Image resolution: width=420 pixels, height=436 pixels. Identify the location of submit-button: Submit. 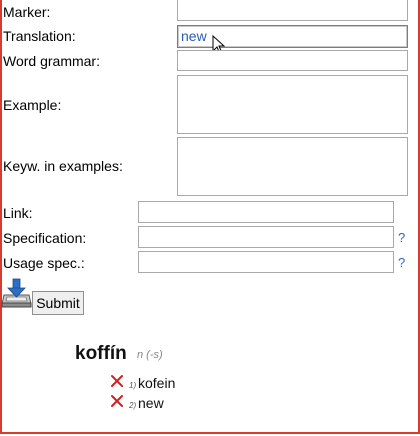
(58, 303).